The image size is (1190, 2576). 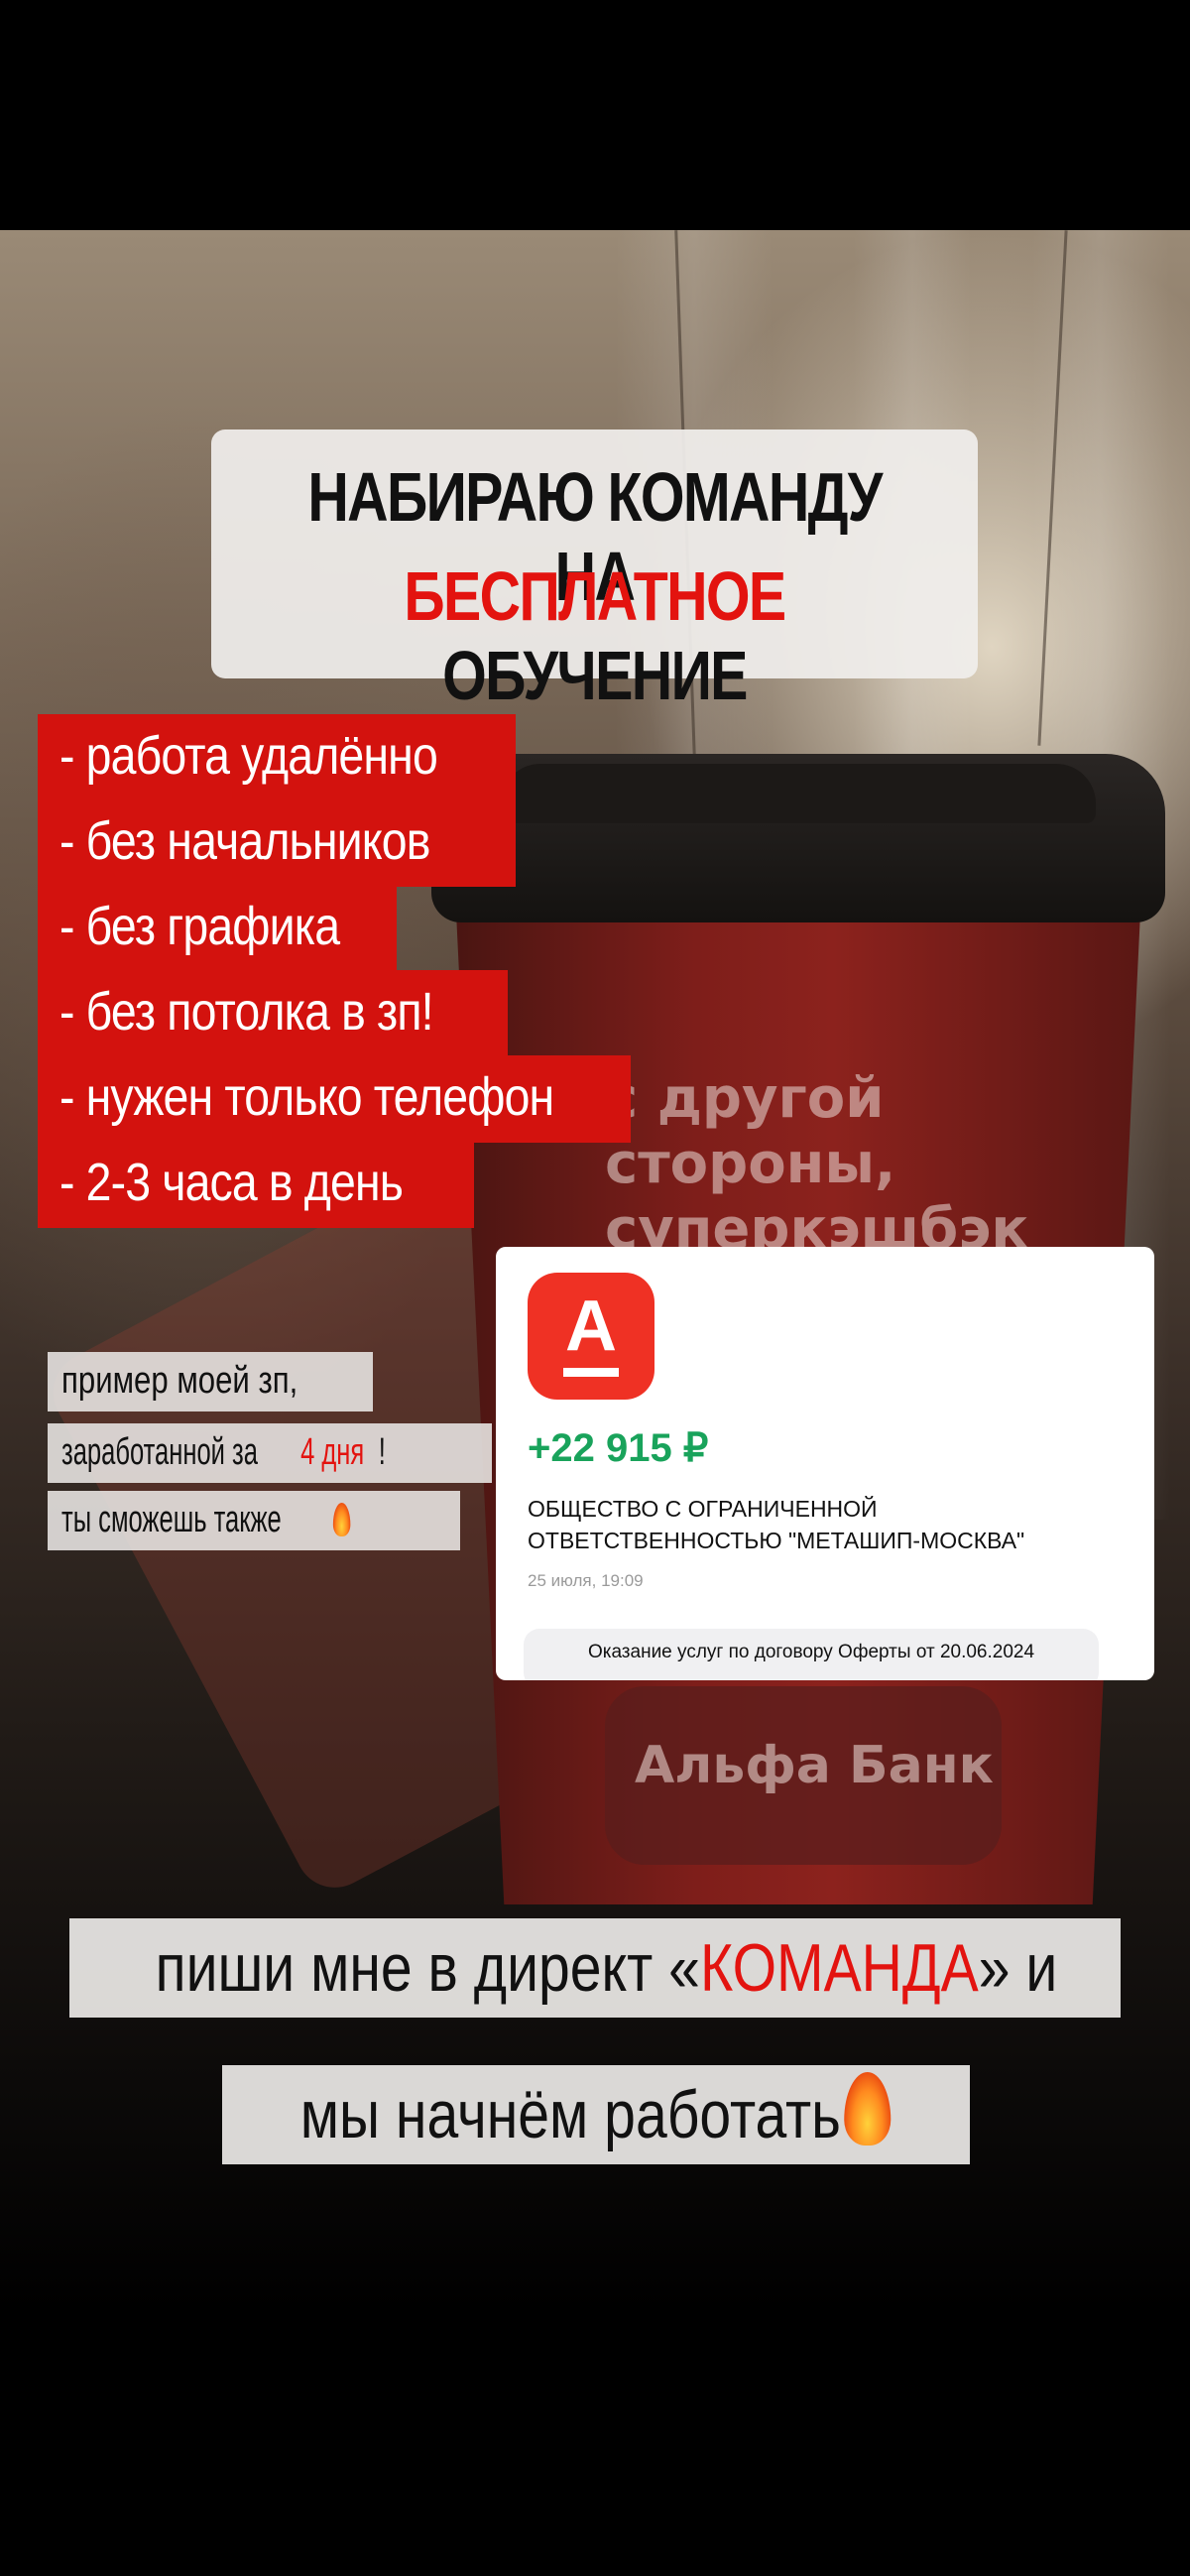 I want to click on note-text: заработанной за 4 дня!, so click(x=224, y=1452).